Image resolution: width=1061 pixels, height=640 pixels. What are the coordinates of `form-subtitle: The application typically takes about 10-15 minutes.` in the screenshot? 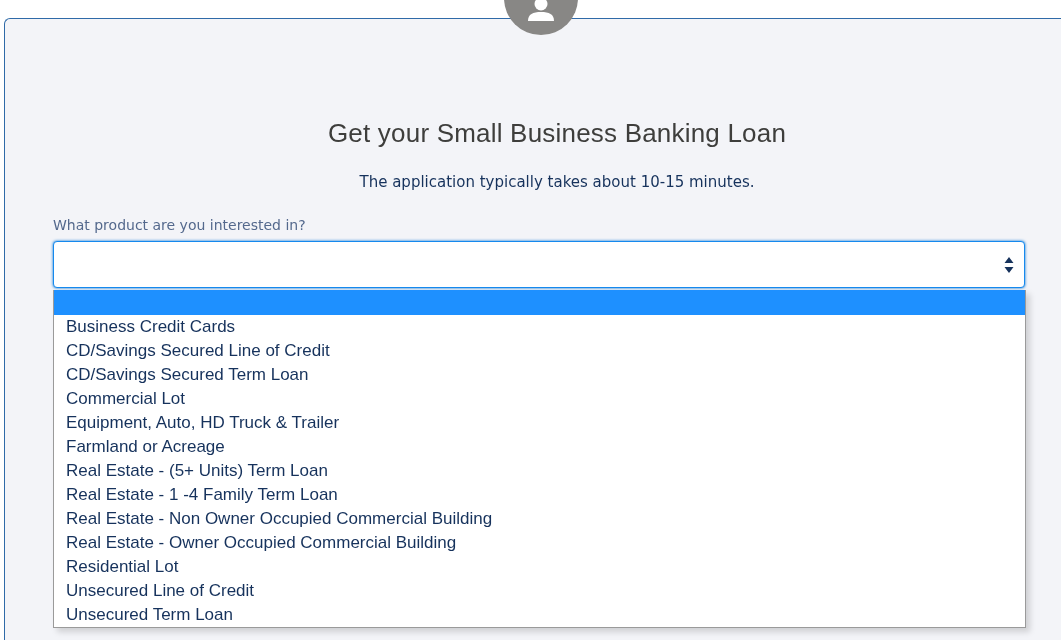 It's located at (557, 182).